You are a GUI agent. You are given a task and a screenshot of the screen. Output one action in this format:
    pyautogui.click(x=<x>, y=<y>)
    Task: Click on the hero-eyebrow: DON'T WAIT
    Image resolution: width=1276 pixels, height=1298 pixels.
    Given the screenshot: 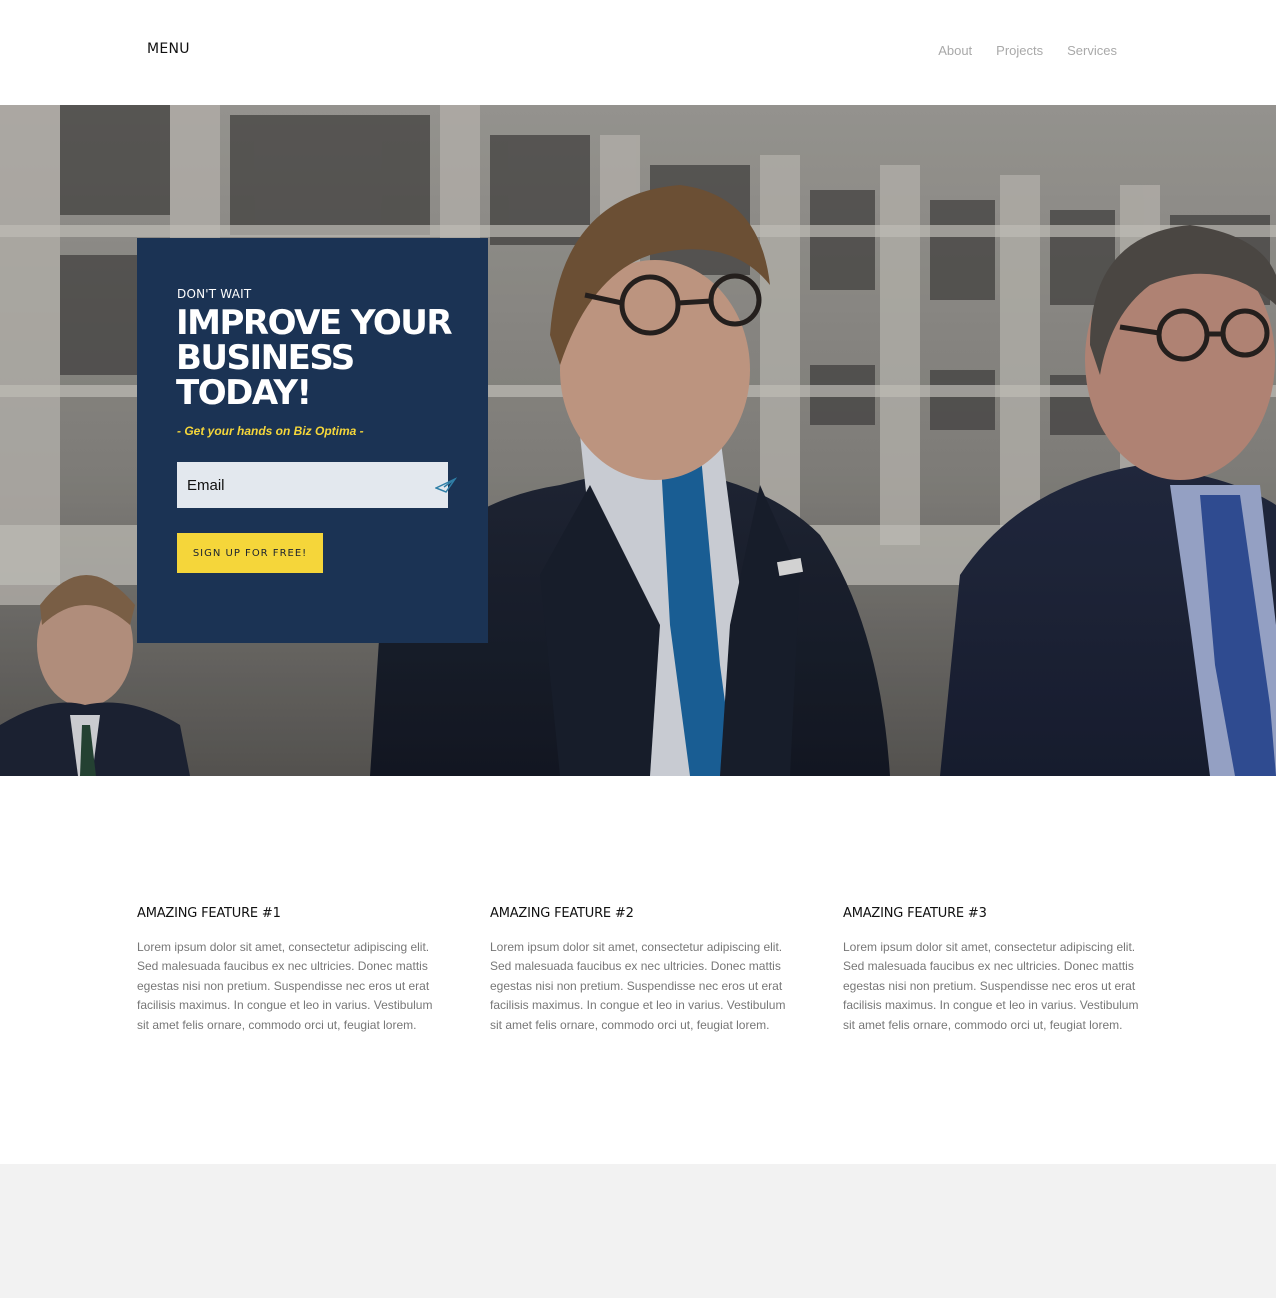 What is the action you would take?
    pyautogui.click(x=214, y=294)
    